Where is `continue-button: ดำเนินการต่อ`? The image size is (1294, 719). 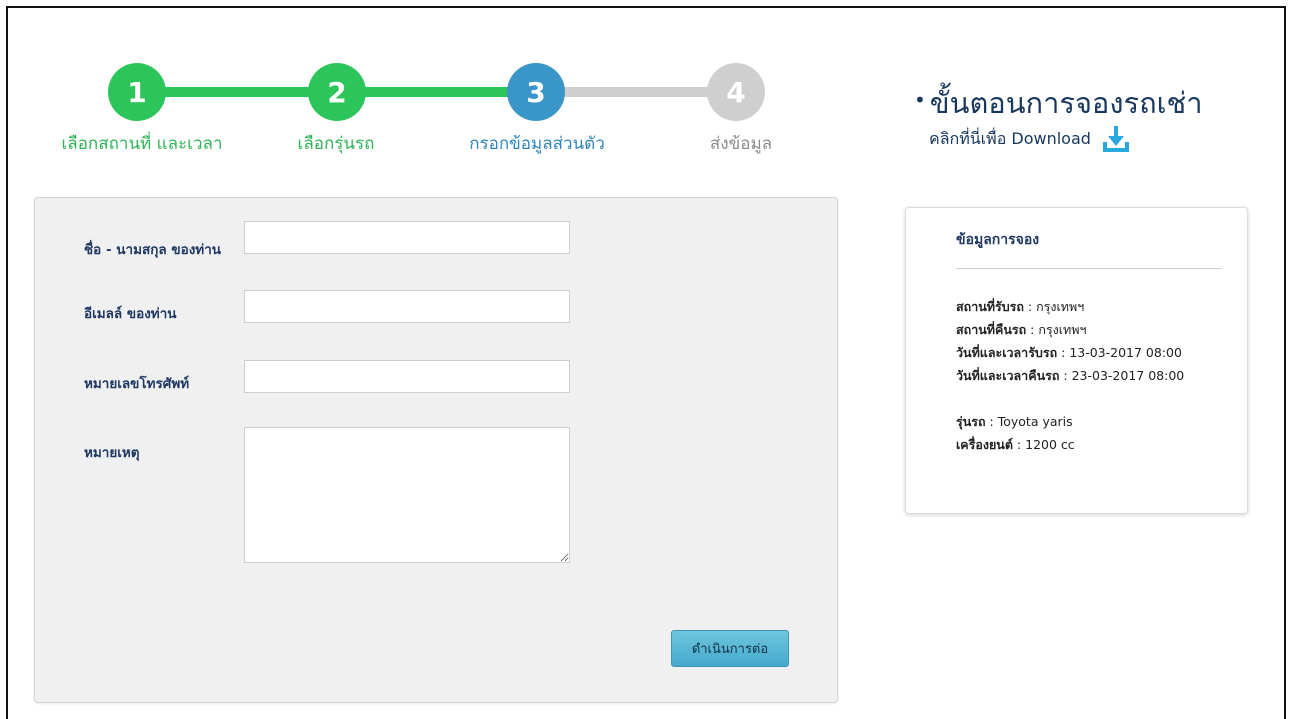 continue-button: ดำเนินการต่อ is located at coordinates (730, 648).